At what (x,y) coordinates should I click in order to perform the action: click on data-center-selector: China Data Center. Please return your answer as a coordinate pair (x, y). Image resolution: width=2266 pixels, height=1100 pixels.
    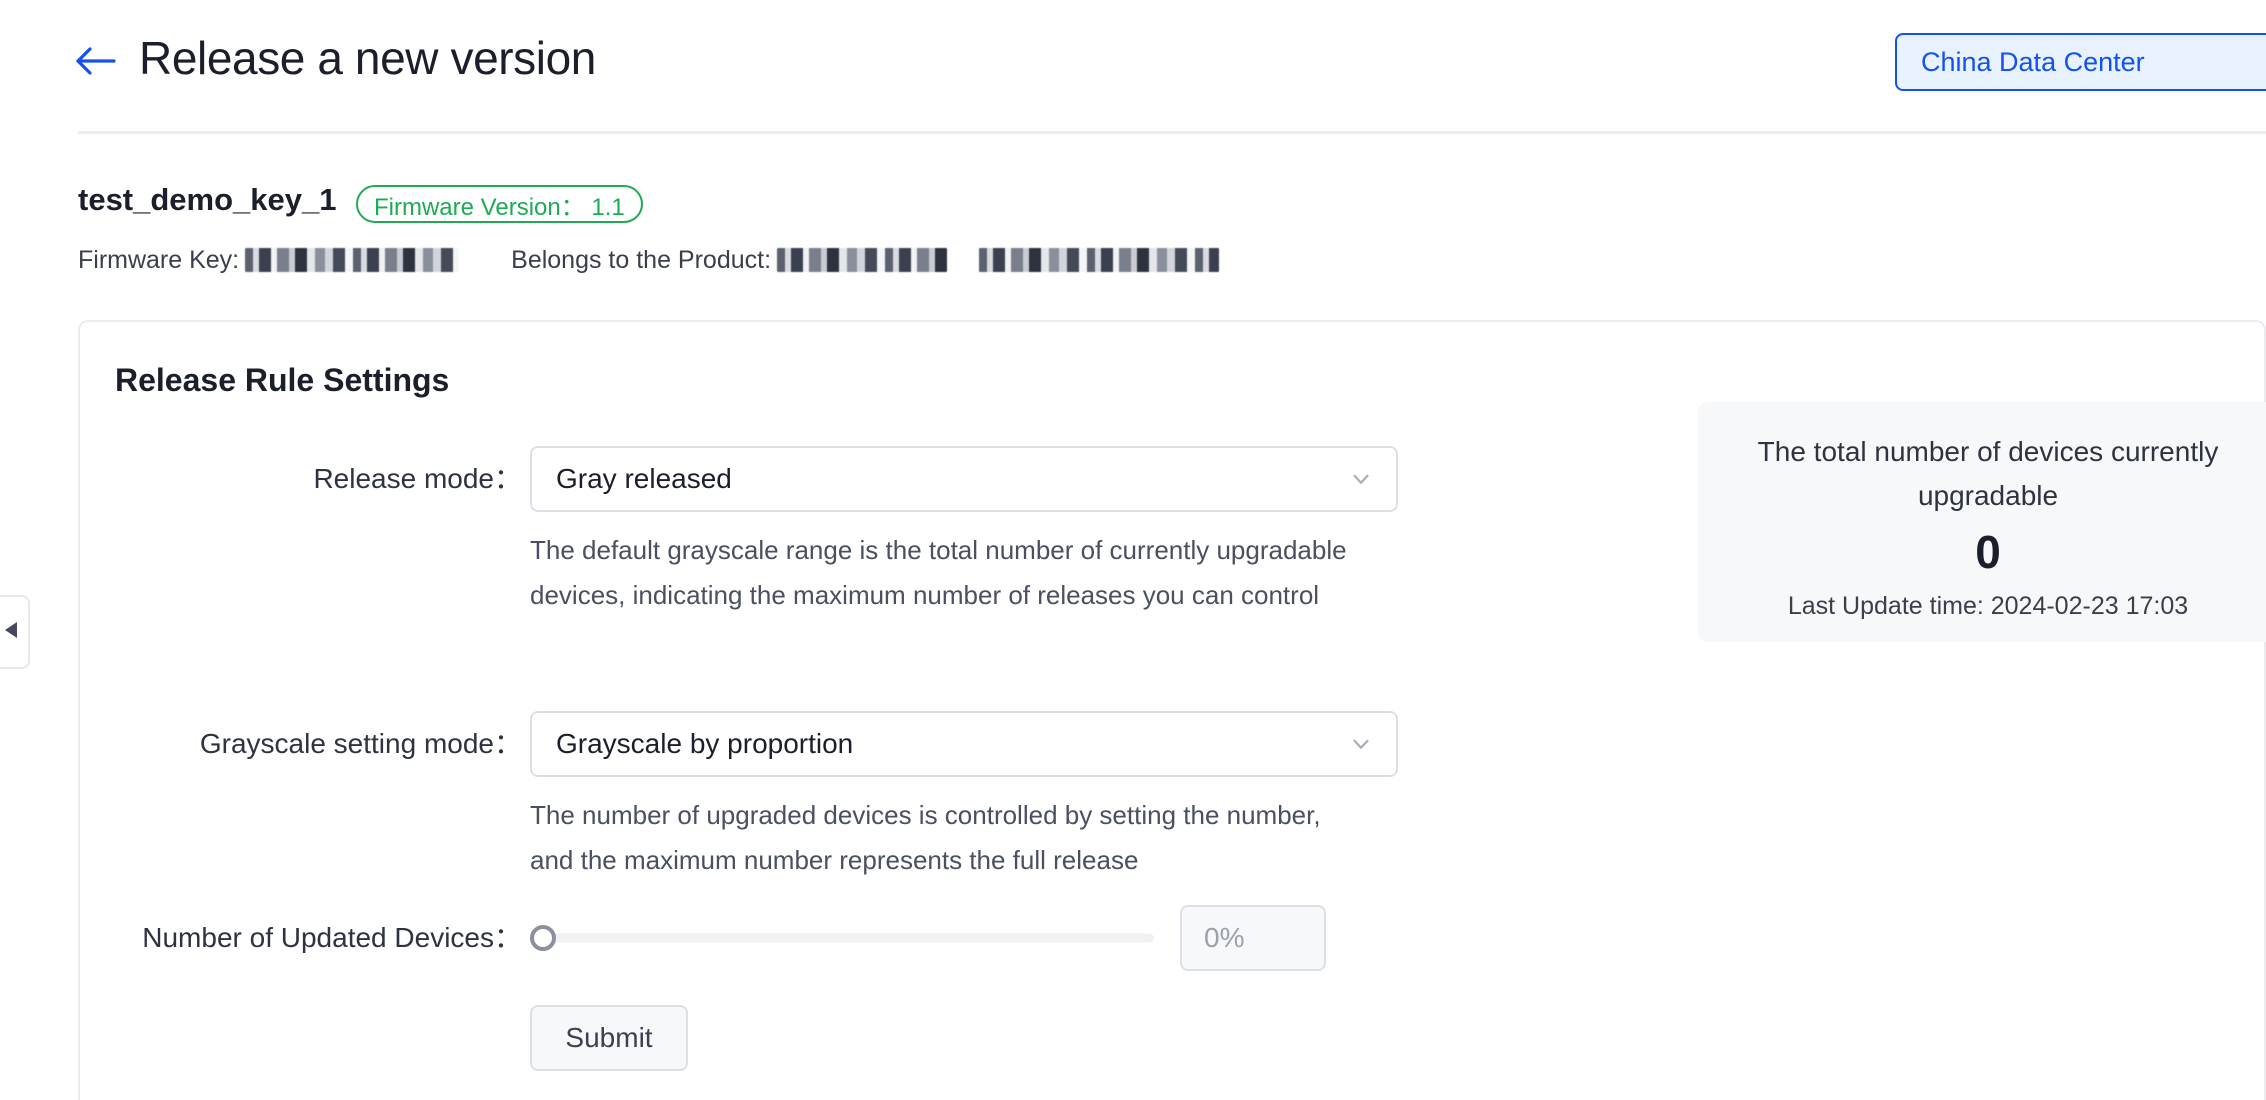
    Looking at the image, I should click on (2080, 62).